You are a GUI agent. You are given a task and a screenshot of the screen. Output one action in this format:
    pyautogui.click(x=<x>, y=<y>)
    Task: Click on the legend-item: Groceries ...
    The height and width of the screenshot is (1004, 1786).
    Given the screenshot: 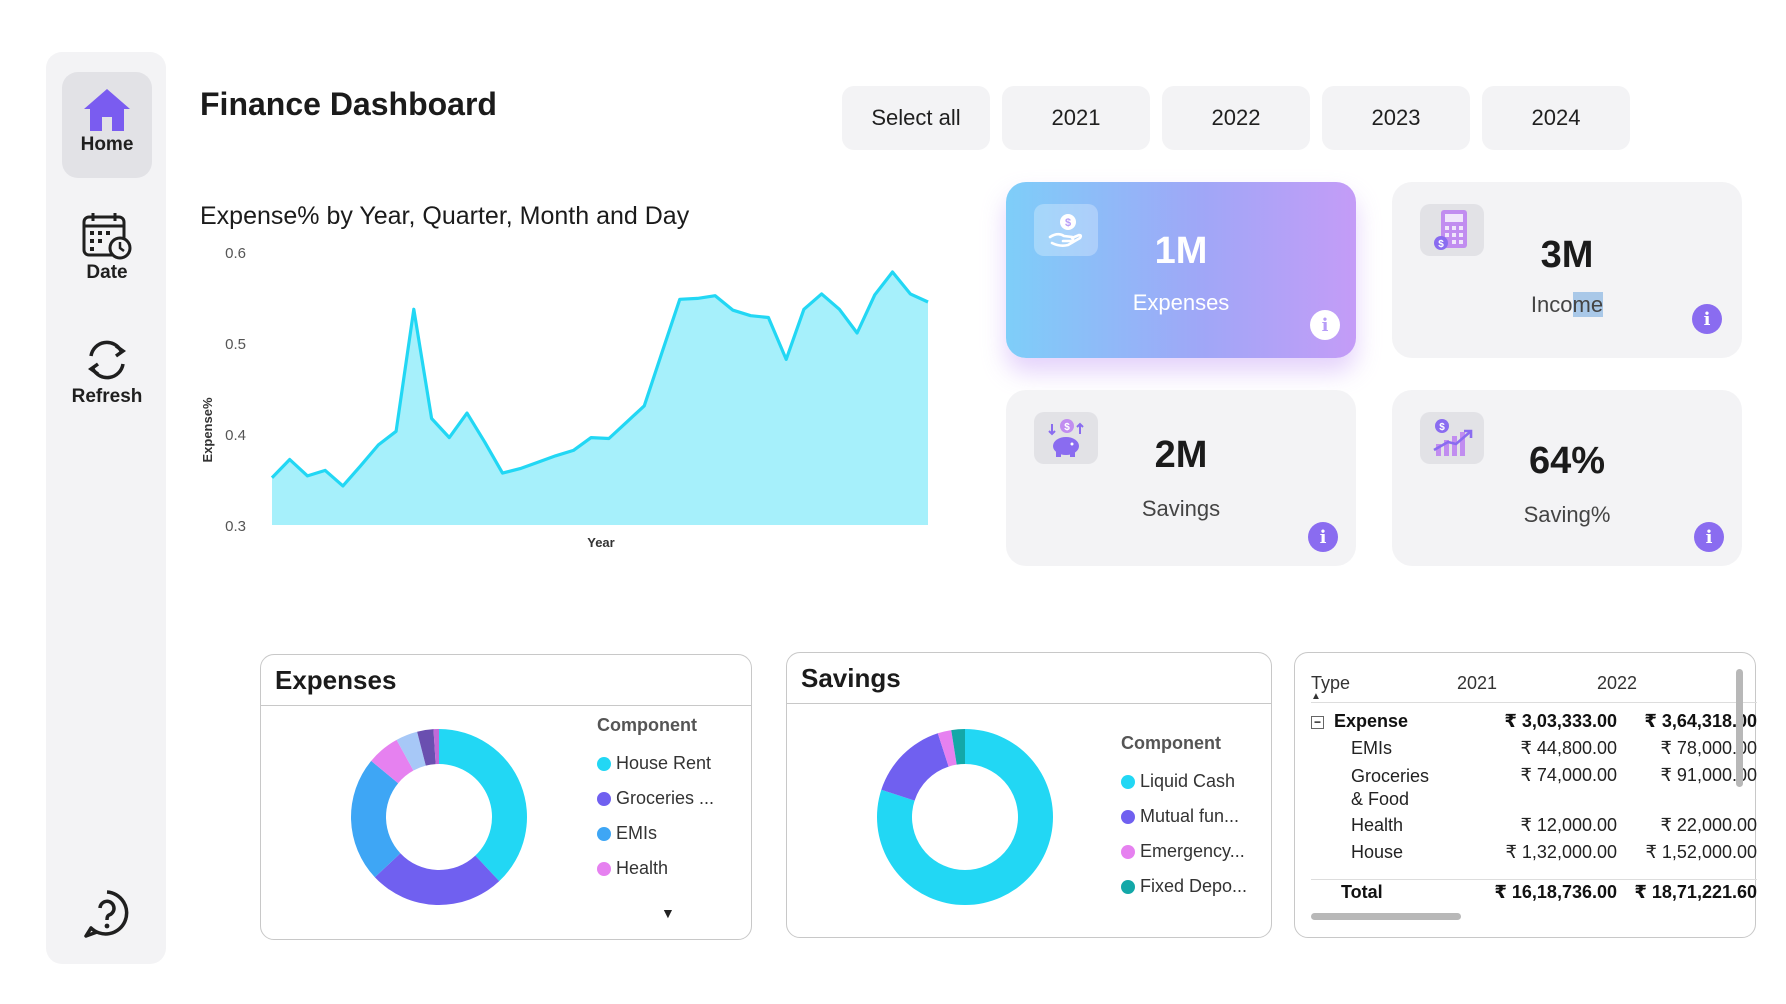 What is the action you would take?
    pyautogui.click(x=655, y=798)
    